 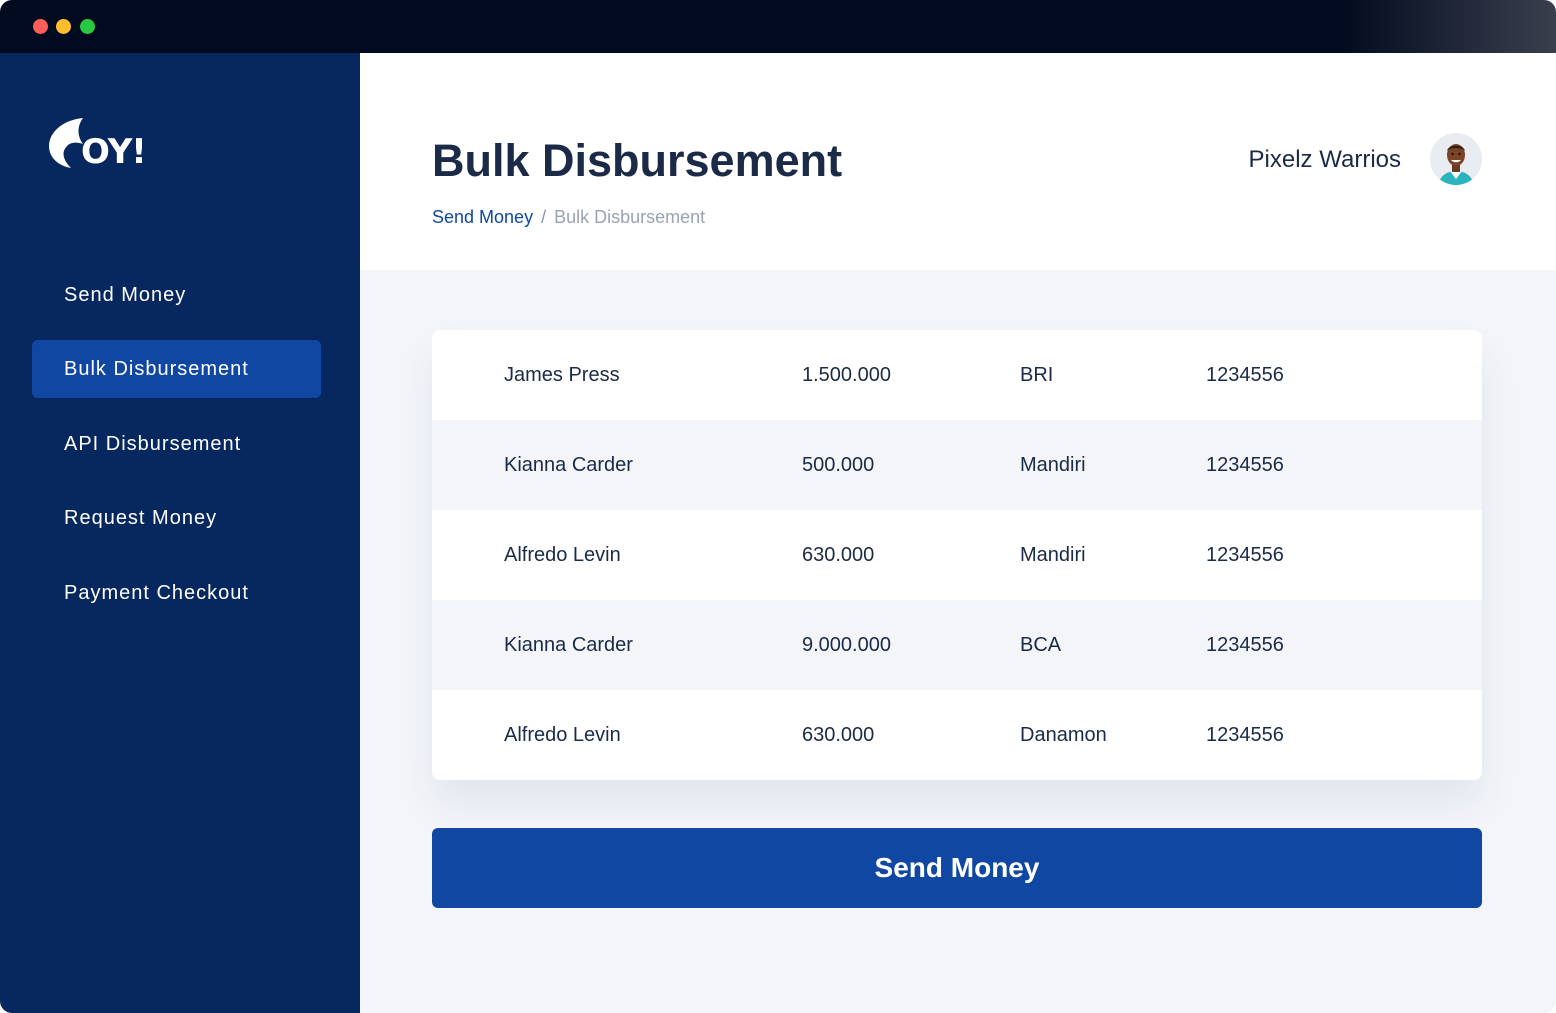 What do you see at coordinates (957, 375) in the screenshot?
I see `table-row: James Press 1.500.000 BRI 1234556` at bounding box center [957, 375].